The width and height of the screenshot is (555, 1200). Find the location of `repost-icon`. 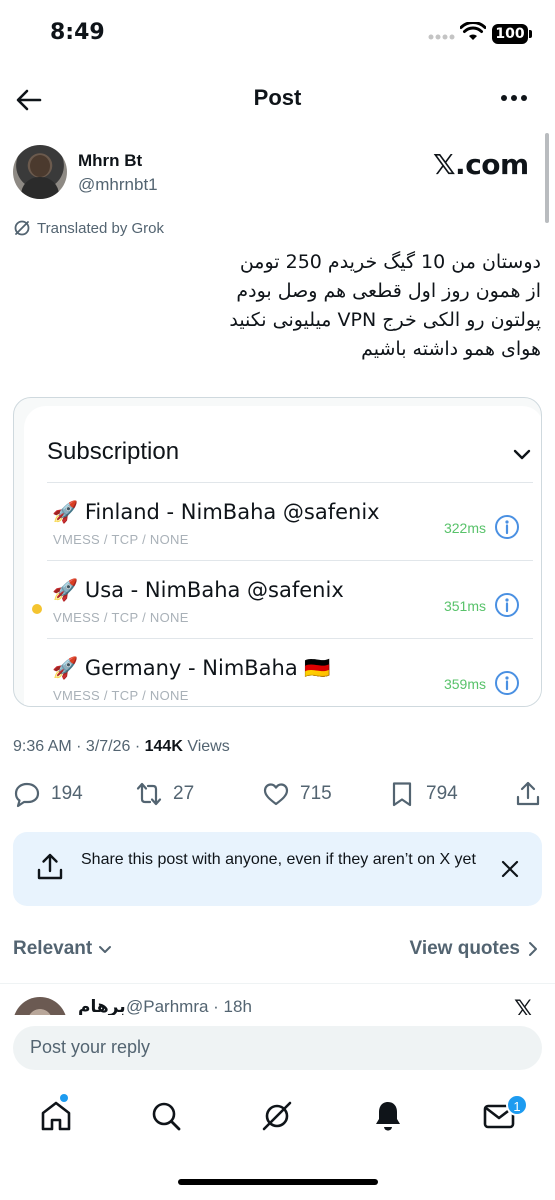

repost-icon is located at coordinates (149, 794).